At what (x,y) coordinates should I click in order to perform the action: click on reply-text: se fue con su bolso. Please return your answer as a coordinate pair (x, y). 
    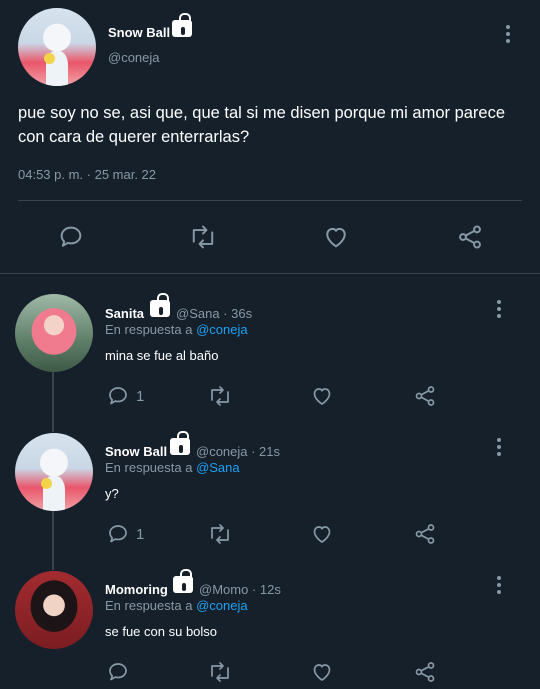
    Looking at the image, I should click on (161, 631).